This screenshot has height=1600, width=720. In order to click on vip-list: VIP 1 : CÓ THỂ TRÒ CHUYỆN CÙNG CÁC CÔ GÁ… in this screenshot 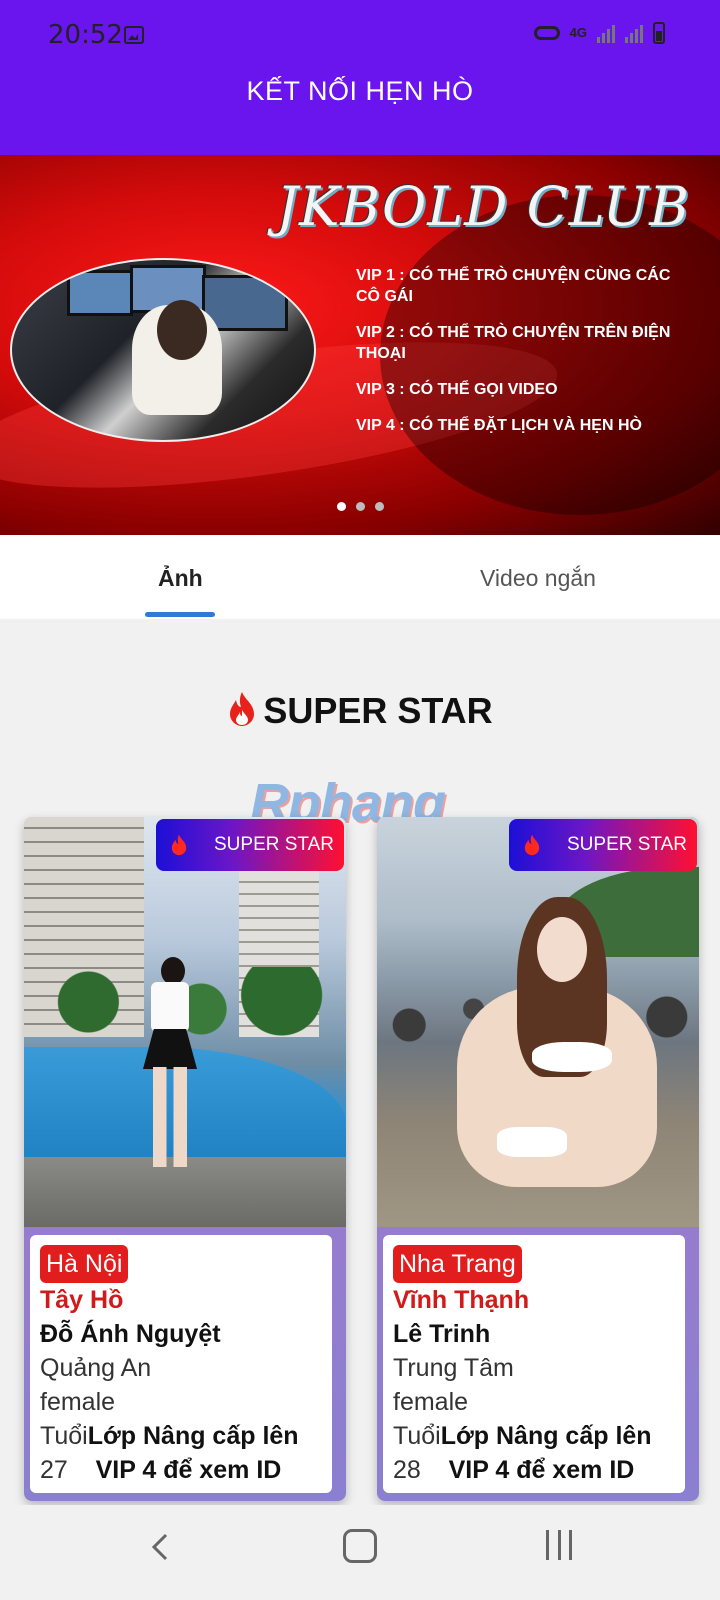, I will do `click(526, 358)`.